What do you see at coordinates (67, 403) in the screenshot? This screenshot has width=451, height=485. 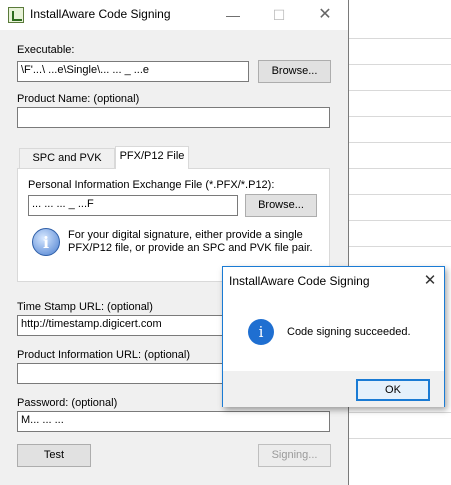 I see `password-label: Password: (optional)` at bounding box center [67, 403].